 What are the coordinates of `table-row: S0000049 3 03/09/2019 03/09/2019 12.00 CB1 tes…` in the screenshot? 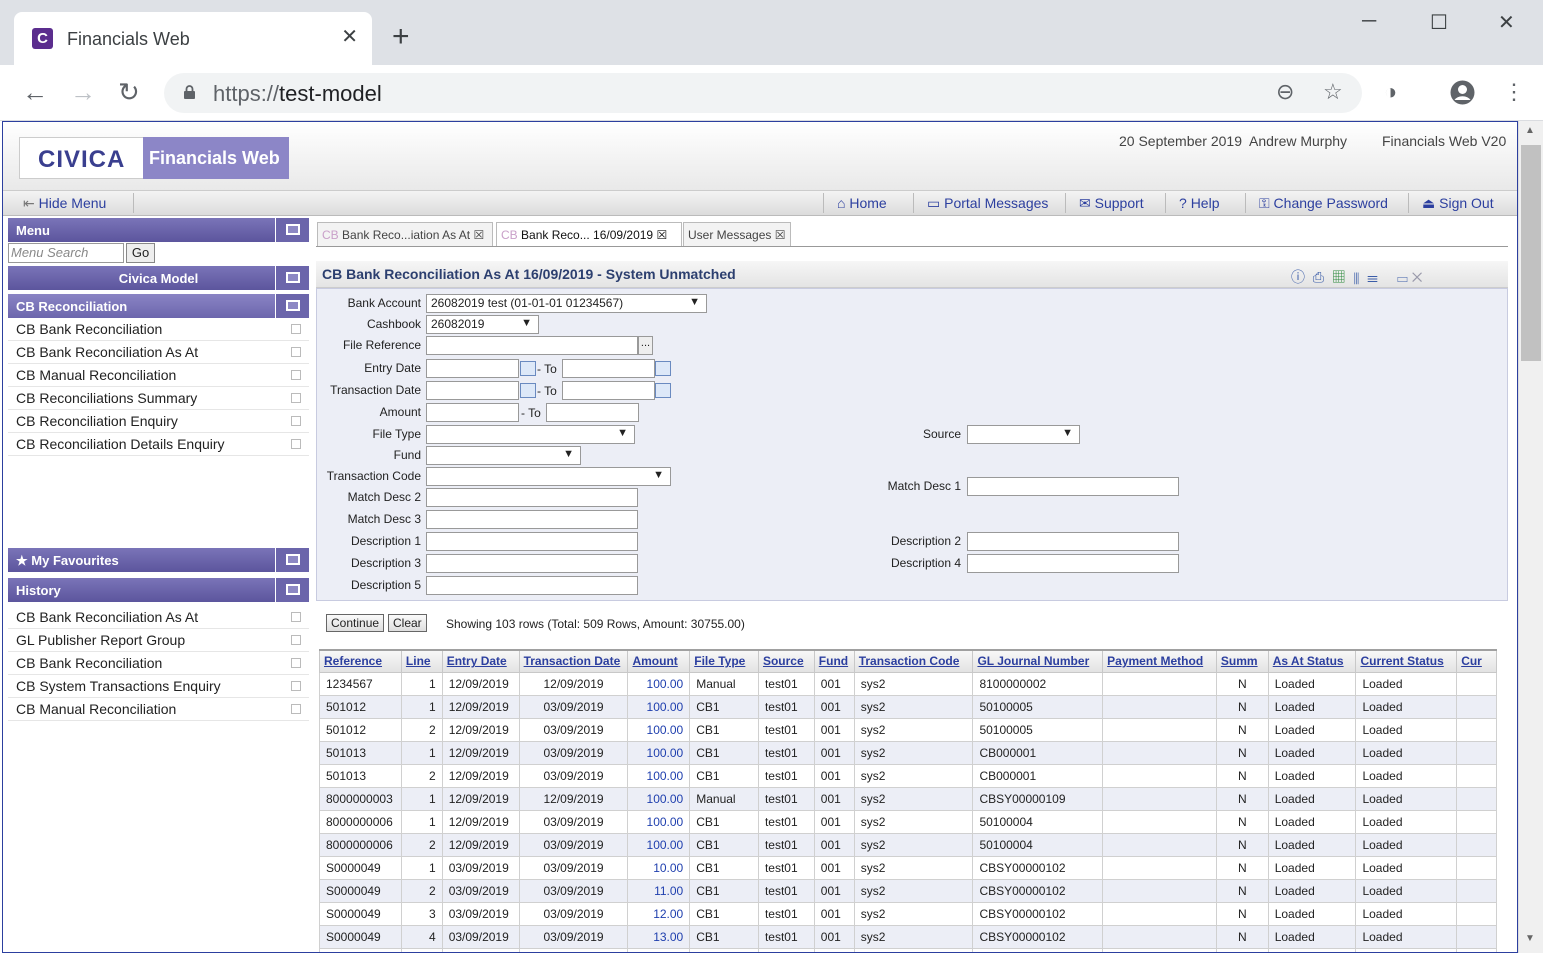 It's located at (908, 913).